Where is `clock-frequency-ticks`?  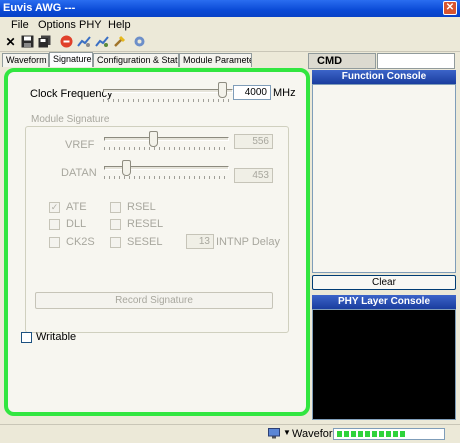 clock-frequency-ticks is located at coordinates (168, 100).